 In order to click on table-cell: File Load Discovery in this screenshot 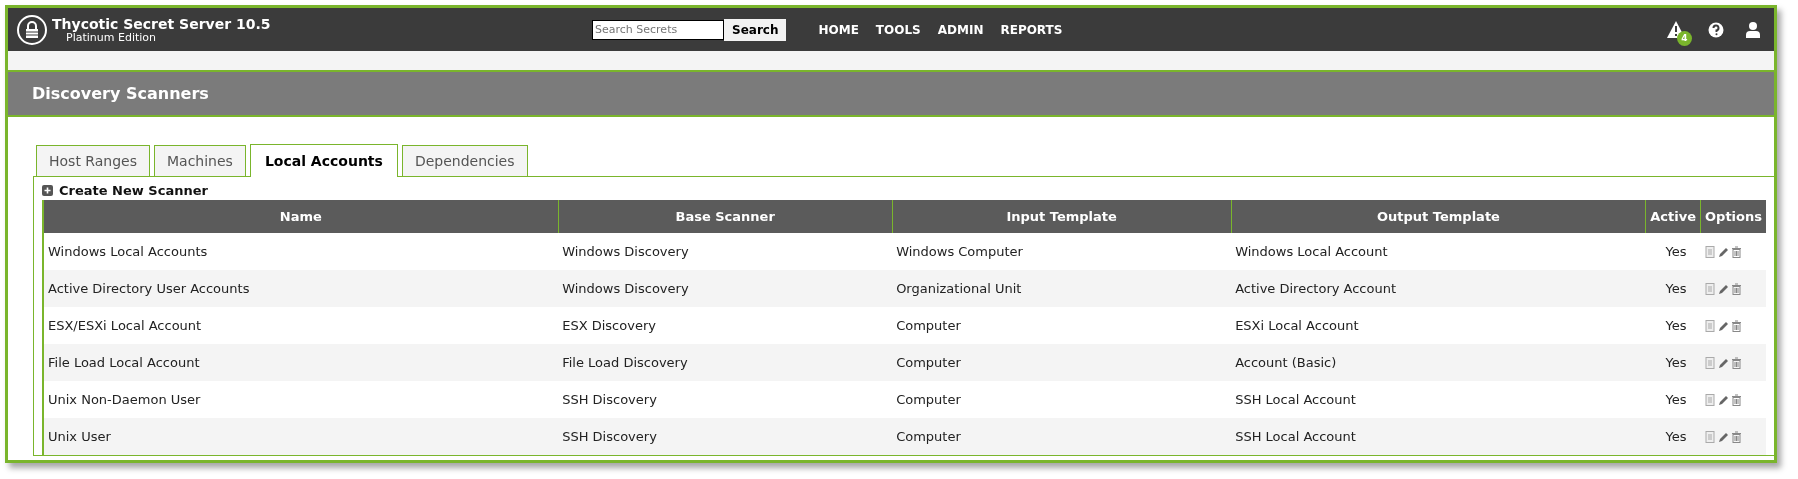, I will do `click(725, 362)`.